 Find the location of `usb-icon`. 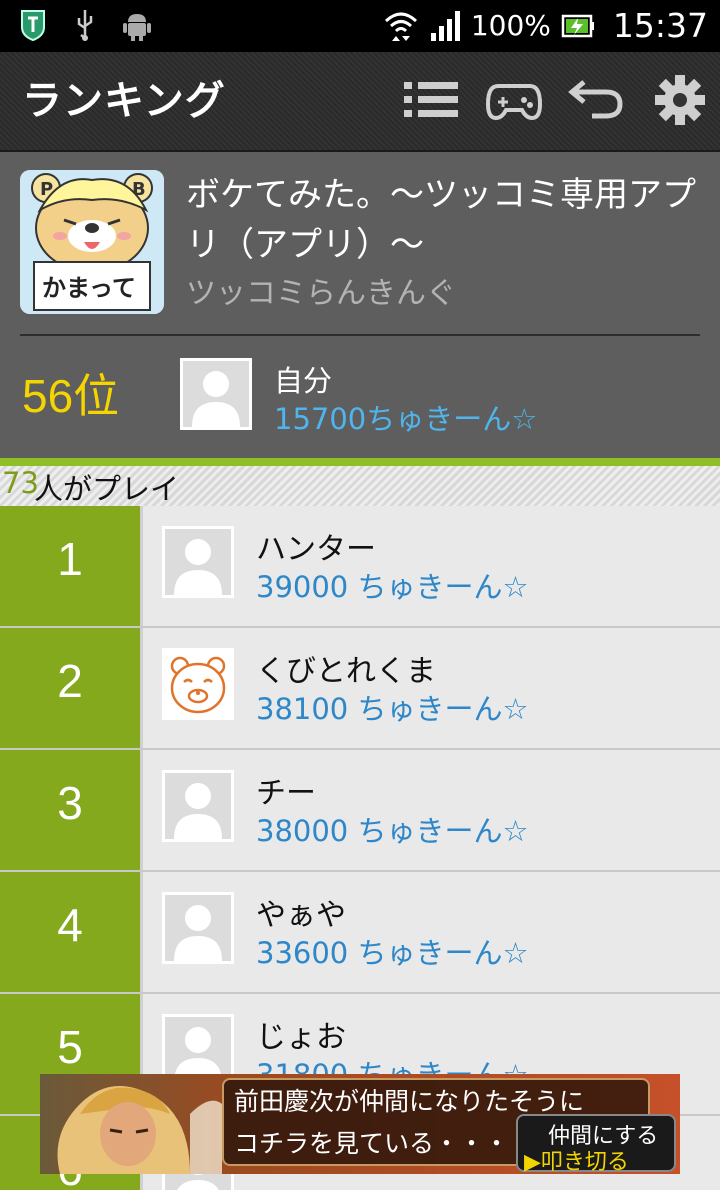

usb-icon is located at coordinates (85, 25).